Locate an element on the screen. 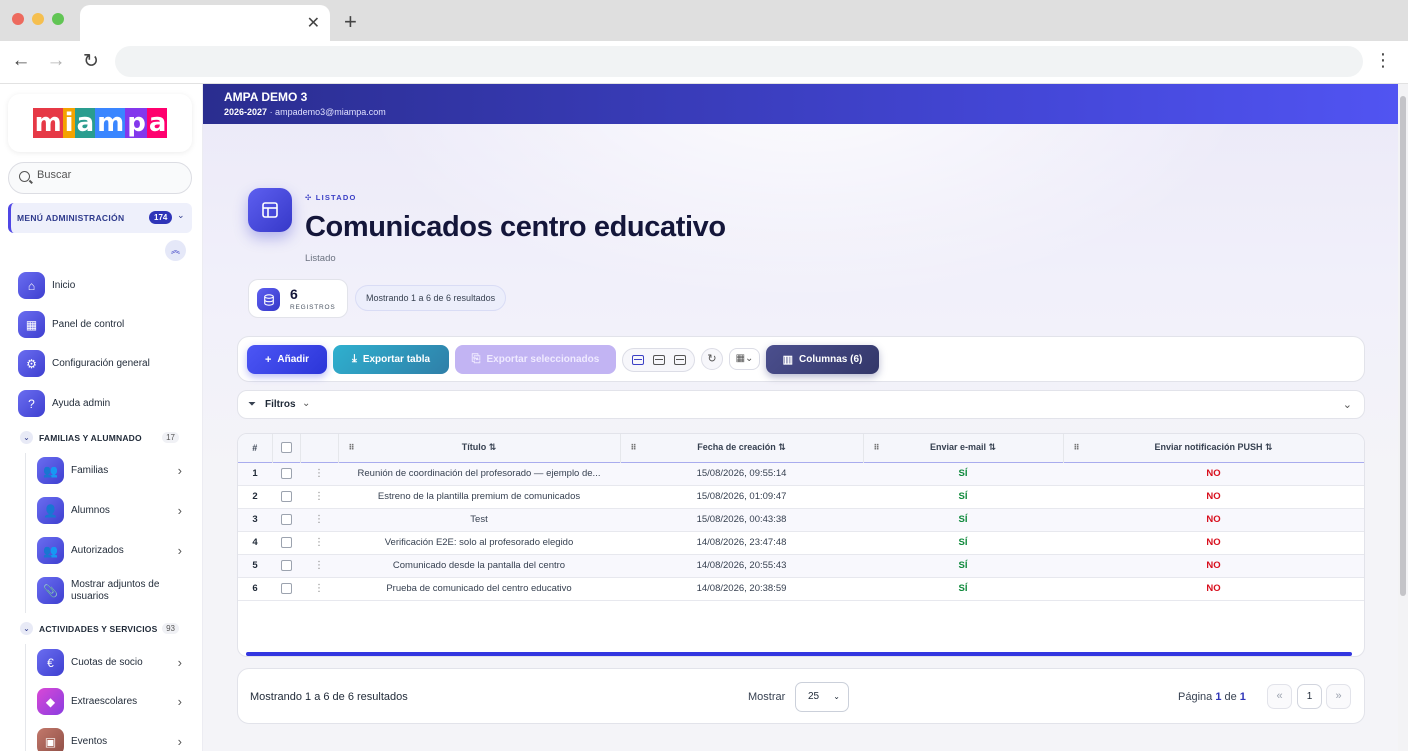  section-label: FAMILIAS Y ALUMNADO is located at coordinates (90, 437).